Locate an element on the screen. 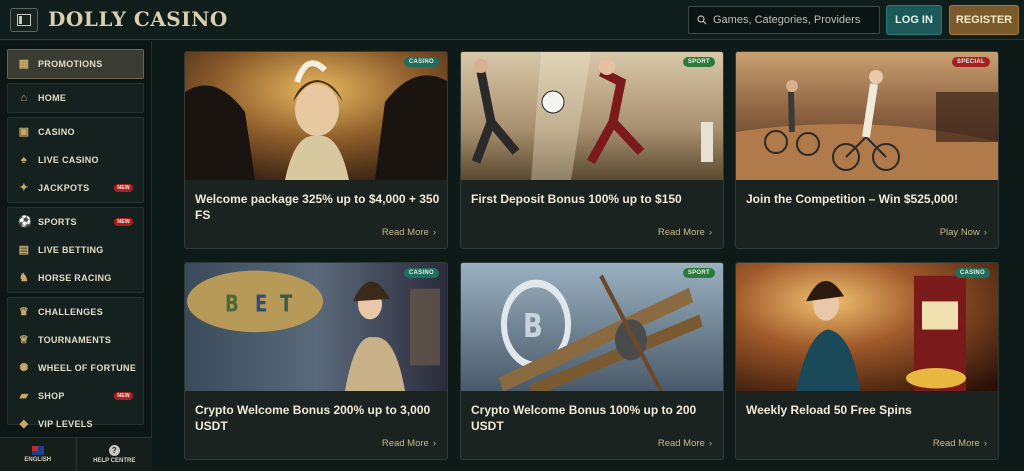  language-selector: ENGLISH is located at coordinates (38, 454).